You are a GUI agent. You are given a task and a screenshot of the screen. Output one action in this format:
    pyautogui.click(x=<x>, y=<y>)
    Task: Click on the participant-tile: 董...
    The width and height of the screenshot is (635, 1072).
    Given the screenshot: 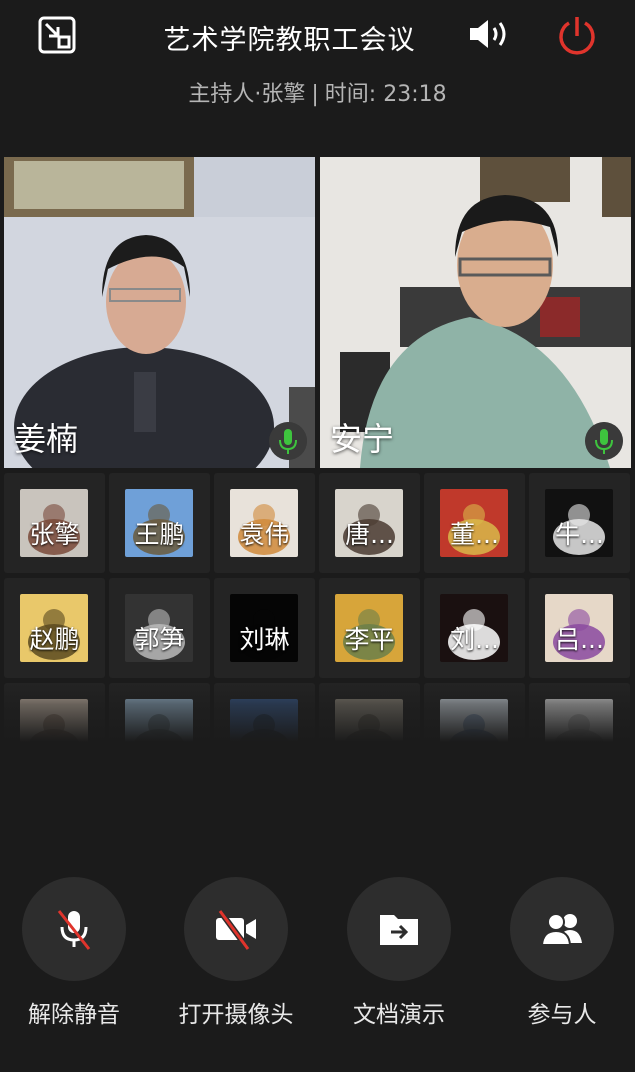 What is the action you would take?
    pyautogui.click(x=474, y=523)
    